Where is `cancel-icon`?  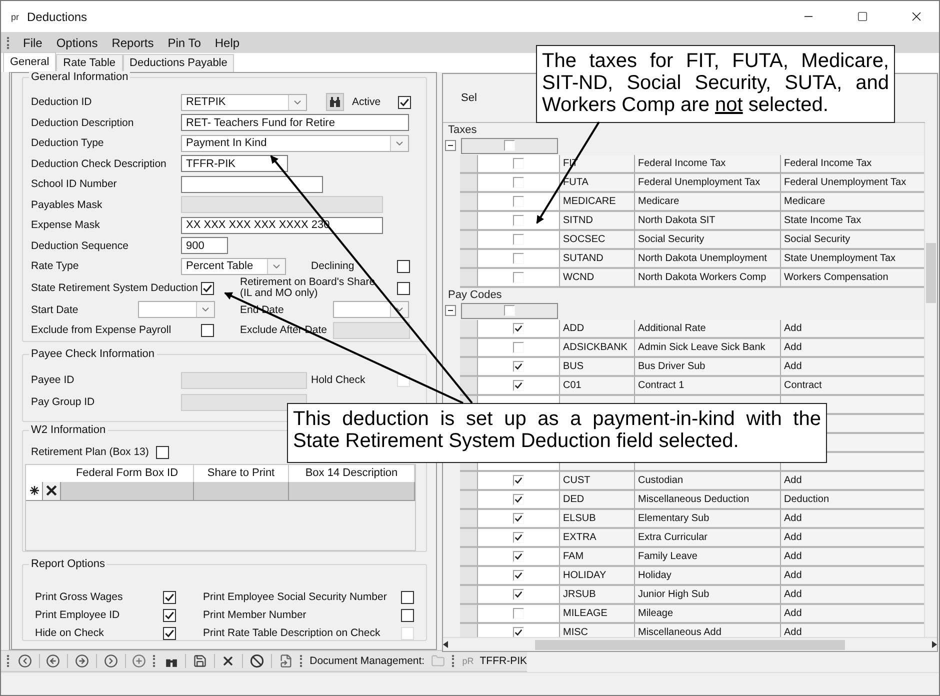
cancel-icon is located at coordinates (257, 661).